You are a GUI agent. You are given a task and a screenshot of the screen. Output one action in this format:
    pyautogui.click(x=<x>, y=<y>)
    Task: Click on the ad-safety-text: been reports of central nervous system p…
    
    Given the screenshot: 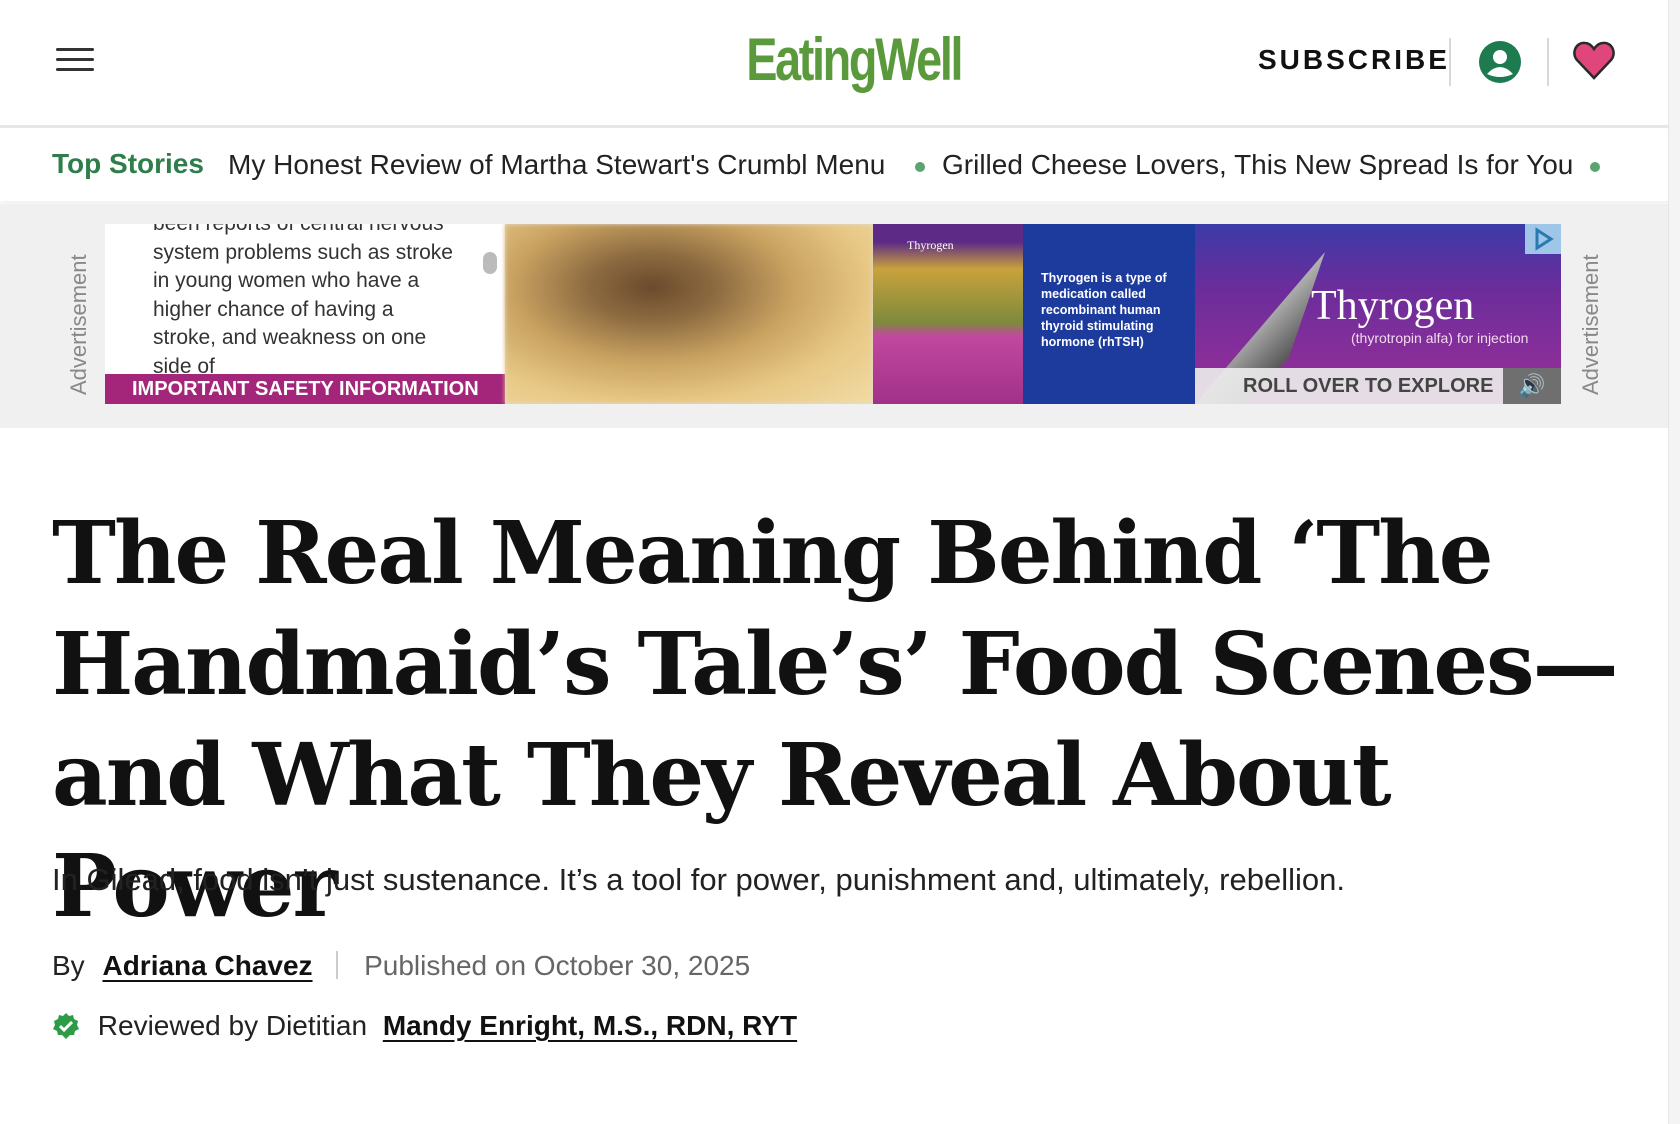 What is the action you would take?
    pyautogui.click(x=303, y=301)
    